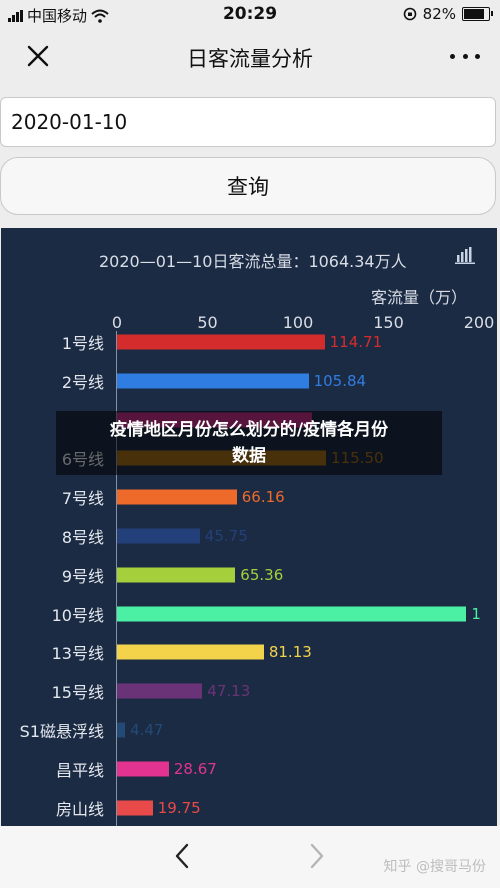 This screenshot has width=500, height=888. Describe the element at coordinates (356, 342) in the screenshot. I see `value-label: 114.71` at that location.